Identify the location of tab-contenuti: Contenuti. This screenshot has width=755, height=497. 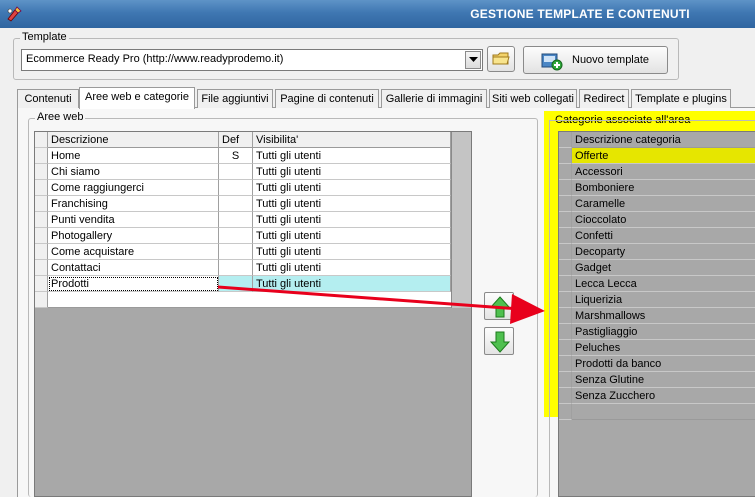
(48, 98).